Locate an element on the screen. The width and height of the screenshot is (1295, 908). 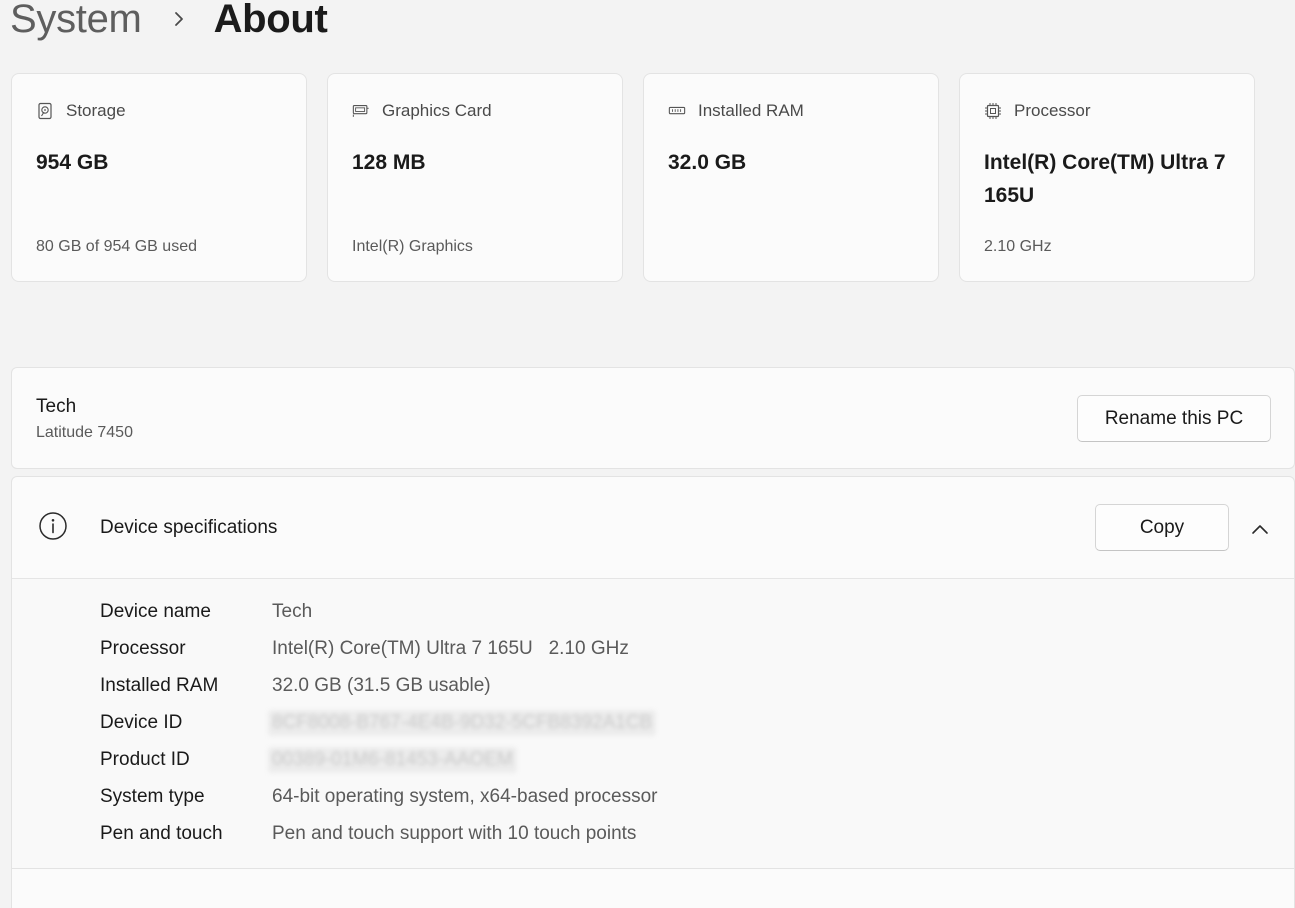
spec-value-redacted: 8CF8008-B767-4E4B-9D32-5CFB8392A1CB is located at coordinates (462, 722).